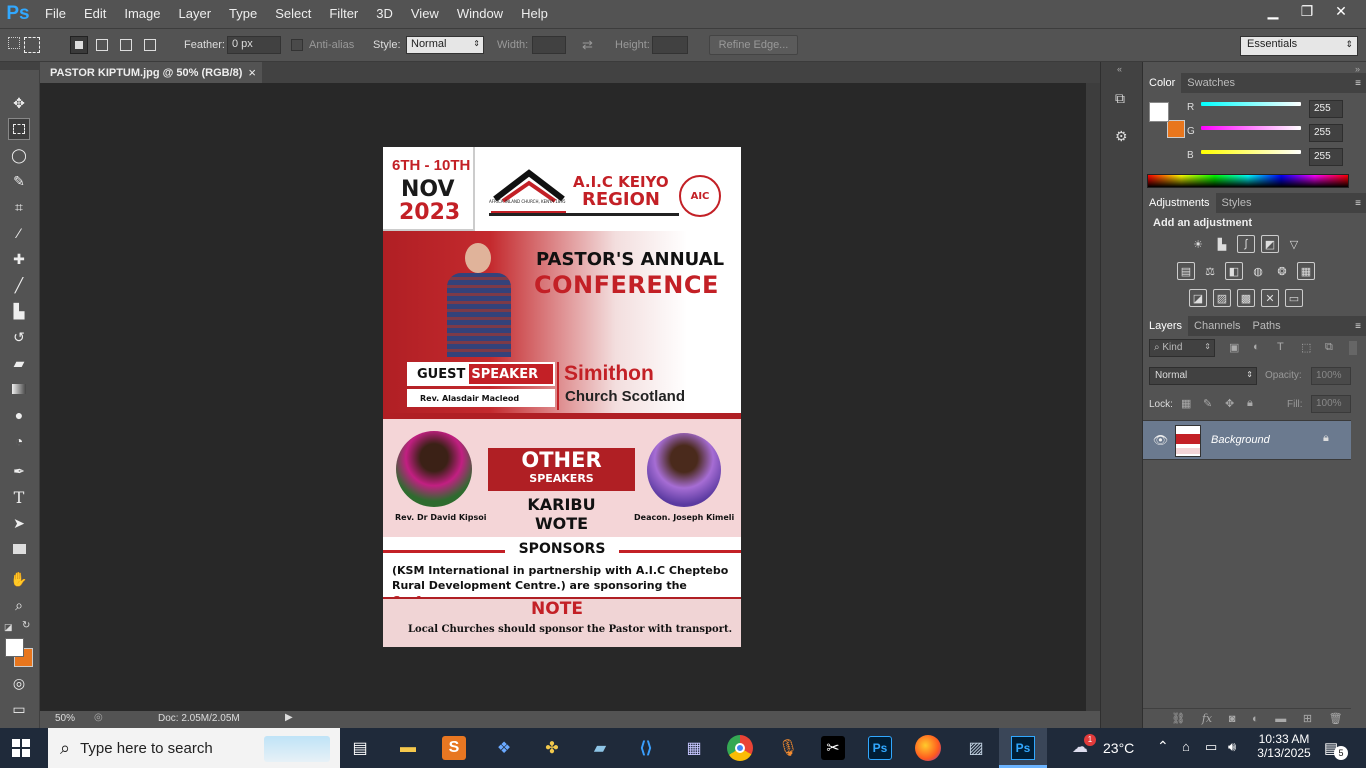  I want to click on zoom-level: 50%, so click(65, 718).